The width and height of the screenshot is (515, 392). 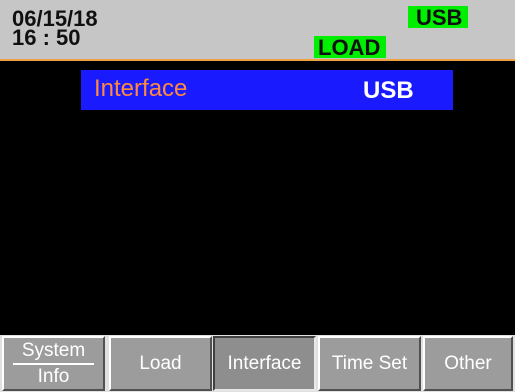 What do you see at coordinates (53, 350) in the screenshot?
I see `softkey-system-label: System` at bounding box center [53, 350].